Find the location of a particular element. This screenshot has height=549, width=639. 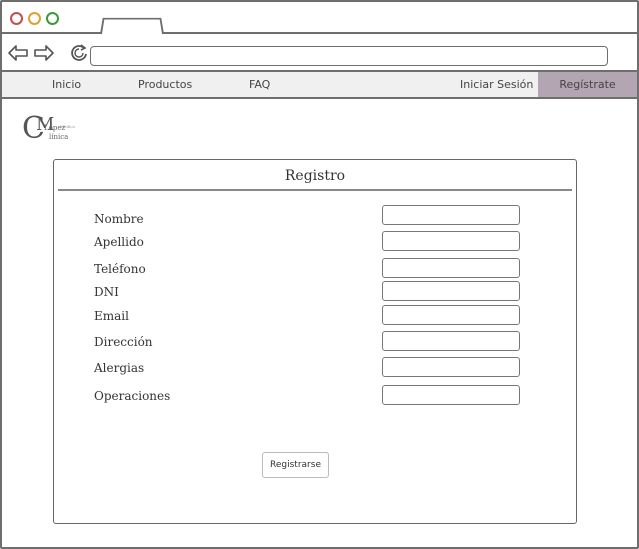

title-divider is located at coordinates (315, 190).